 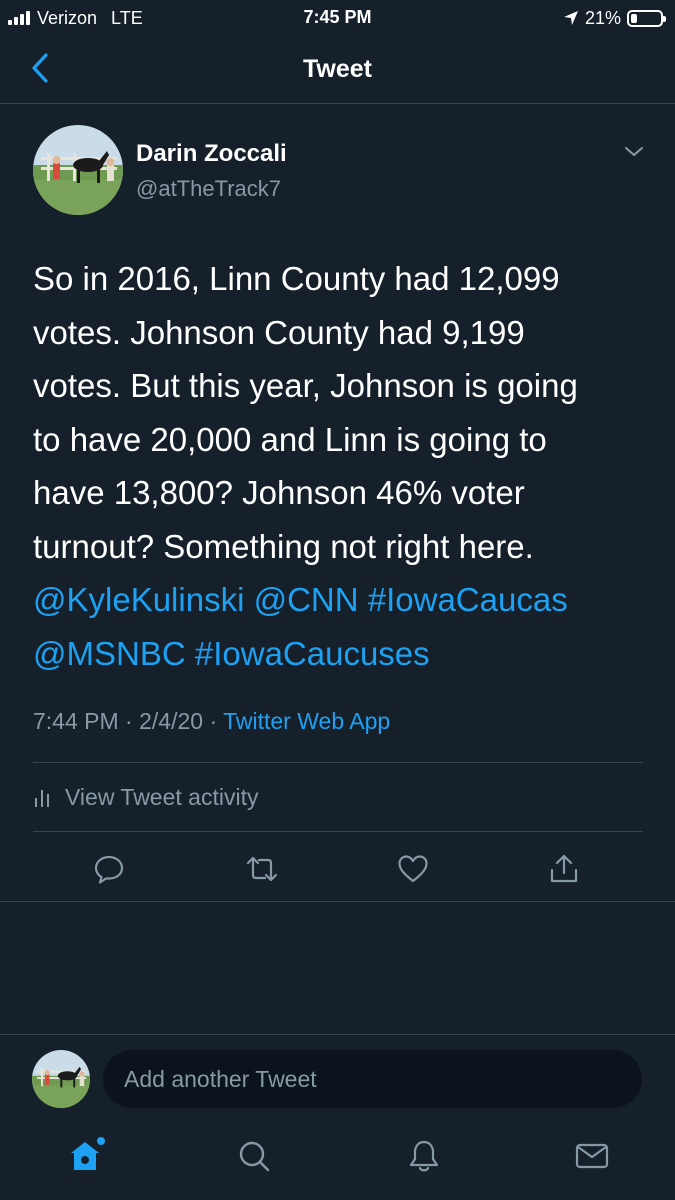 What do you see at coordinates (220, 1078) in the screenshot?
I see `add-tweet-placeholder: Add another Tweet` at bounding box center [220, 1078].